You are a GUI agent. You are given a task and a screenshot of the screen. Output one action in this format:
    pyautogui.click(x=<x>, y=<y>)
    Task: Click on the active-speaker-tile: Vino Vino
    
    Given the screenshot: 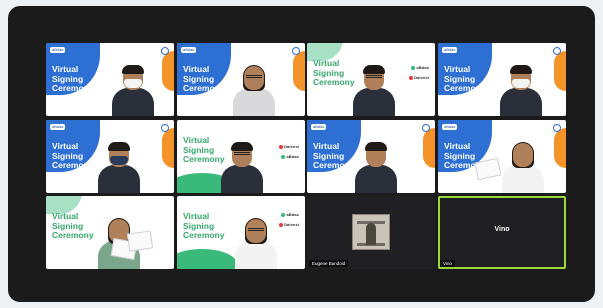 What is the action you would take?
    pyautogui.click(x=502, y=232)
    